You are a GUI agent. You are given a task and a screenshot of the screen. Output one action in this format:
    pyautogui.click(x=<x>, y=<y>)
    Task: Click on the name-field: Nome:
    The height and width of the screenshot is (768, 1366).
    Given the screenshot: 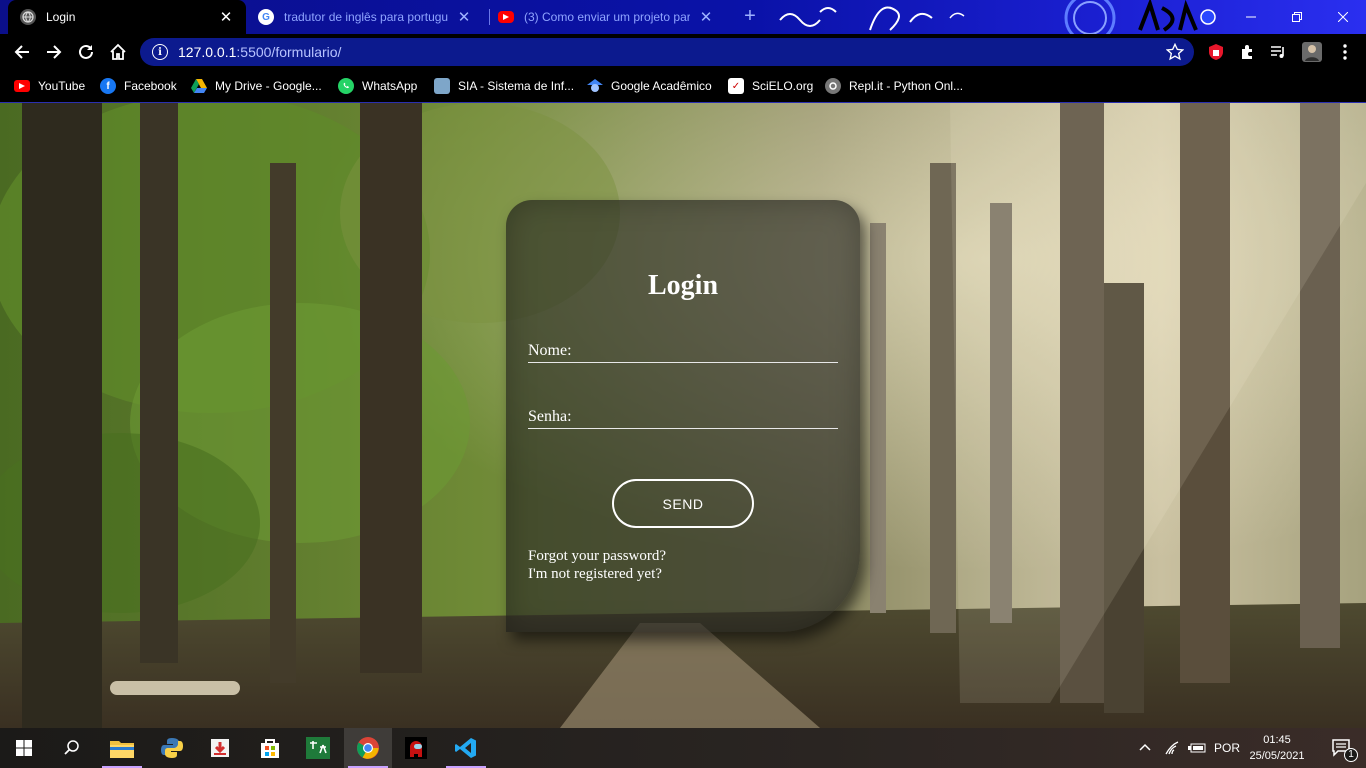 What is the action you would take?
    pyautogui.click(x=683, y=351)
    